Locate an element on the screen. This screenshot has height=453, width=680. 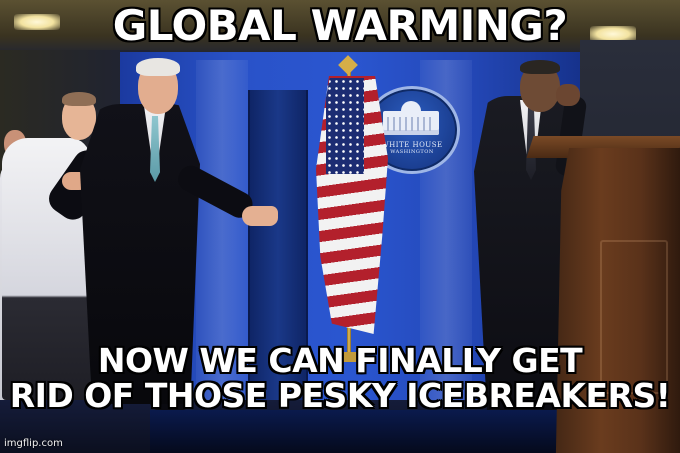
aide-hair is located at coordinates (79, 99).